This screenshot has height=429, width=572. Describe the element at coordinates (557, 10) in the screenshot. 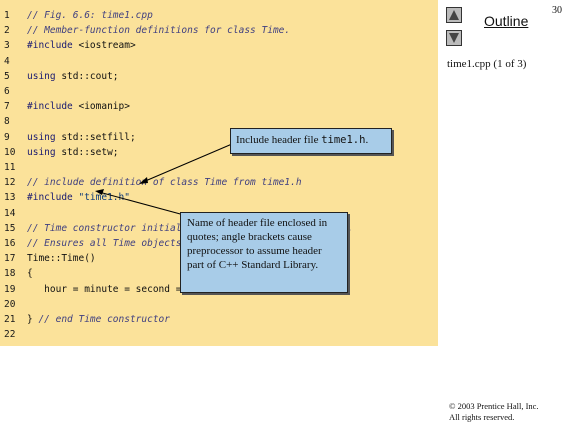

I see `slide-number: 30` at that location.